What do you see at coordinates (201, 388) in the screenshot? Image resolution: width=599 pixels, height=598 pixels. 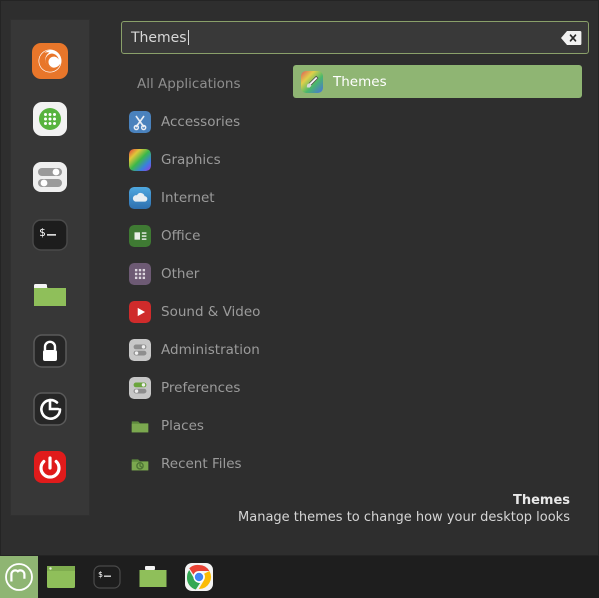 I see `category-label: Preferences` at bounding box center [201, 388].